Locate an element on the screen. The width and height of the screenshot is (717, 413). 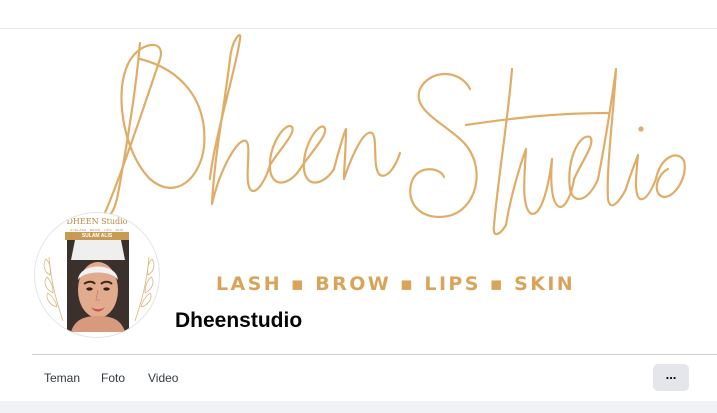
tab-teman: Teman is located at coordinates (62, 378).